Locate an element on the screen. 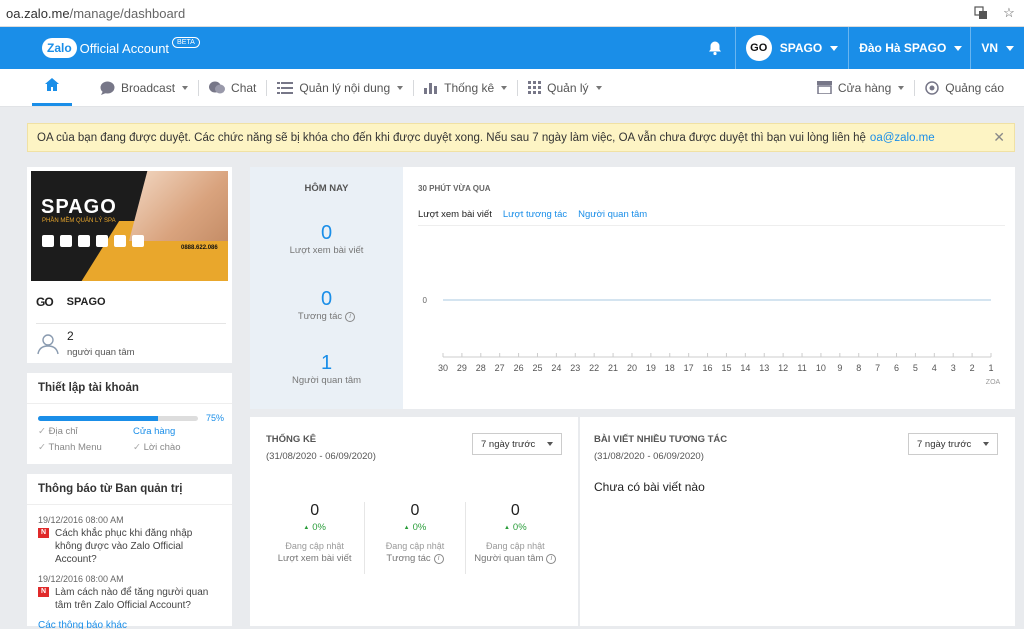 This screenshot has width=1024, height=629. x-tick-label: 3 is located at coordinates (953, 368).